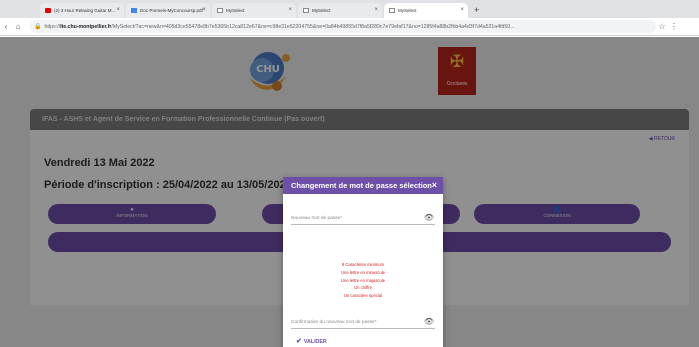 This screenshot has width=699, height=347. Describe the element at coordinates (334, 322) in the screenshot. I see `confirm-password-field: Confirmation du nouveau mot de passe*` at that location.